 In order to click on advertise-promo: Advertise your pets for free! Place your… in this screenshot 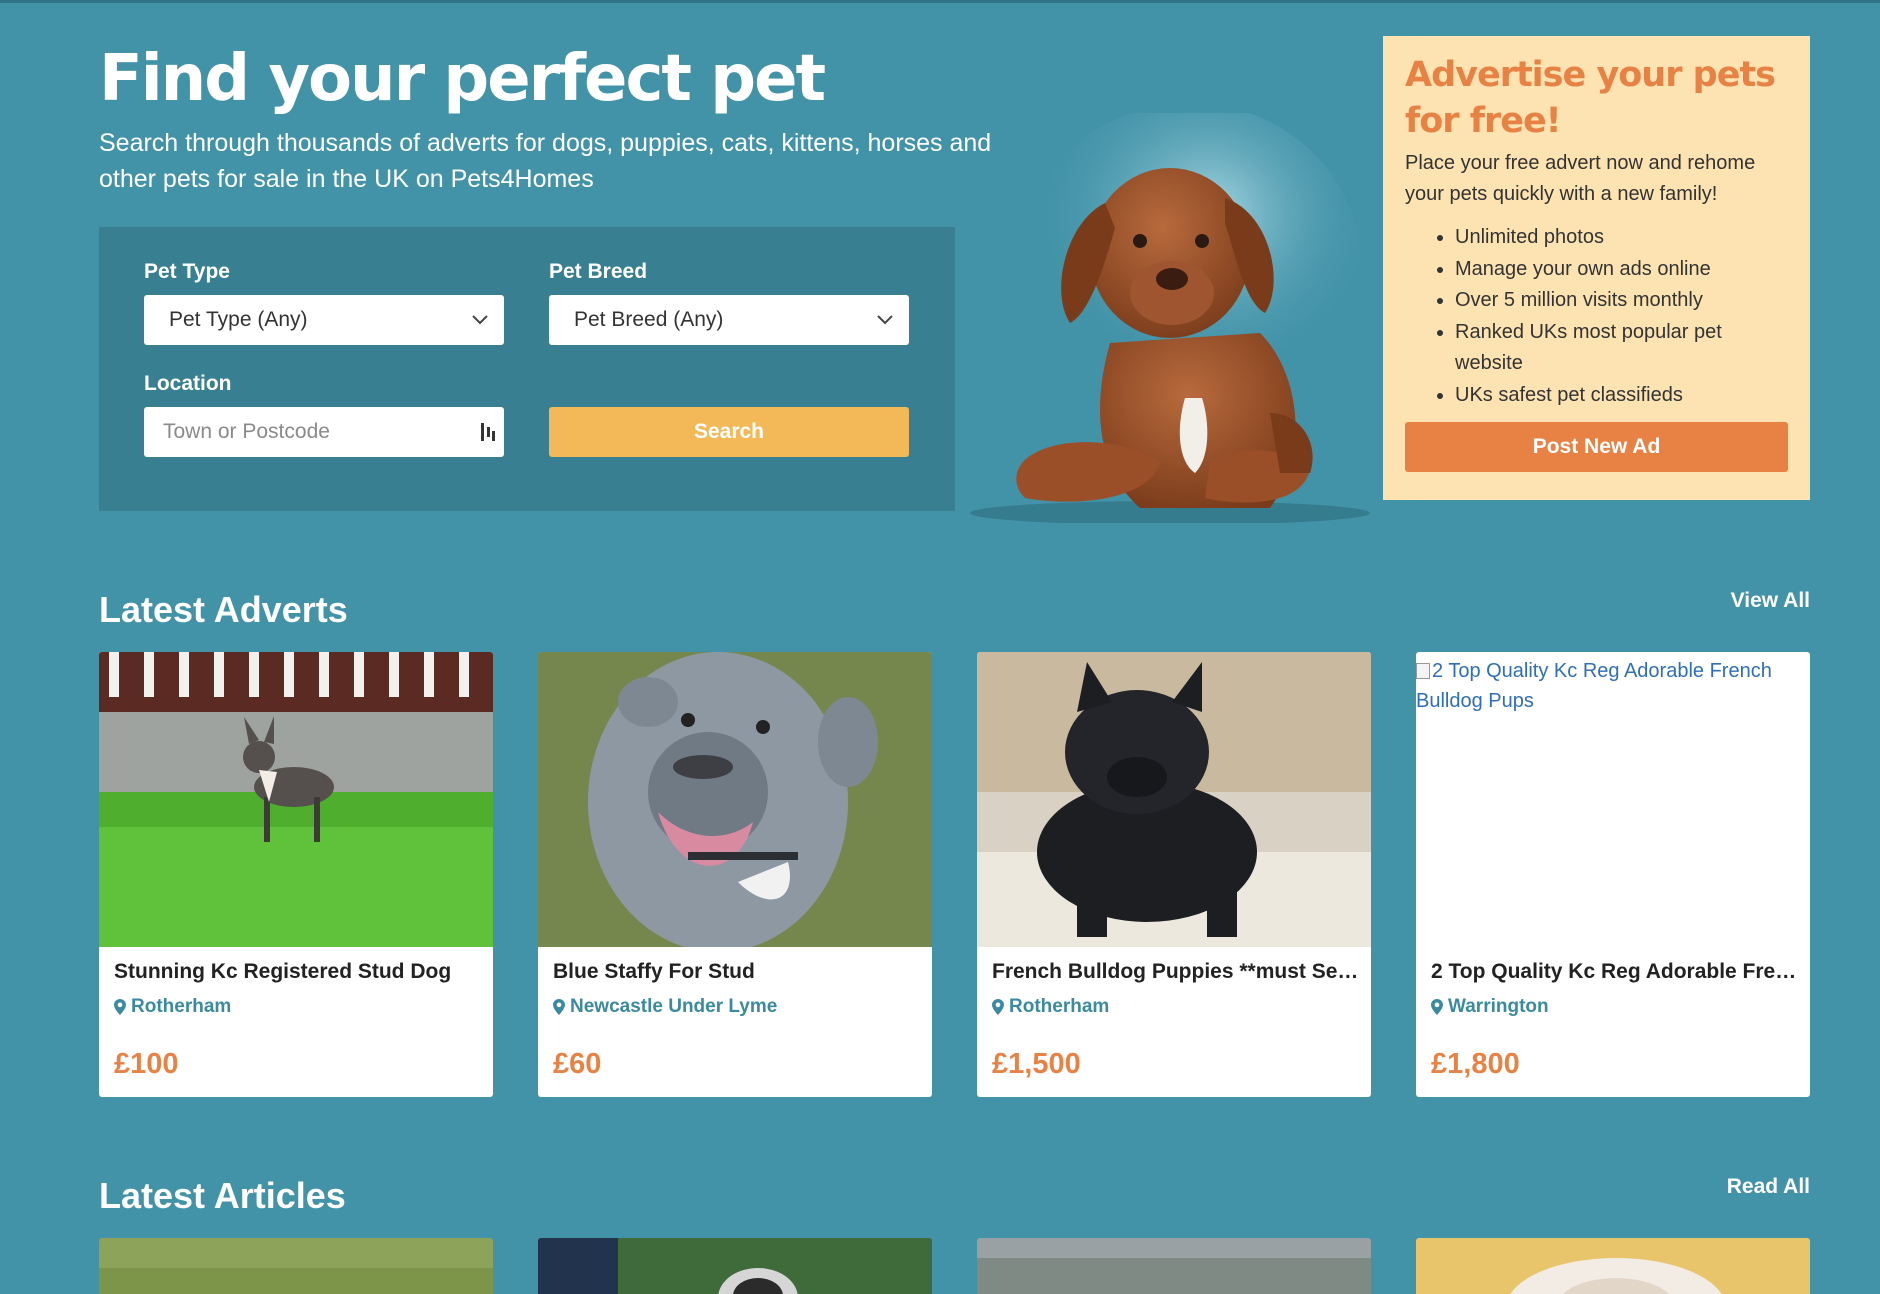, I will do `click(1596, 268)`.